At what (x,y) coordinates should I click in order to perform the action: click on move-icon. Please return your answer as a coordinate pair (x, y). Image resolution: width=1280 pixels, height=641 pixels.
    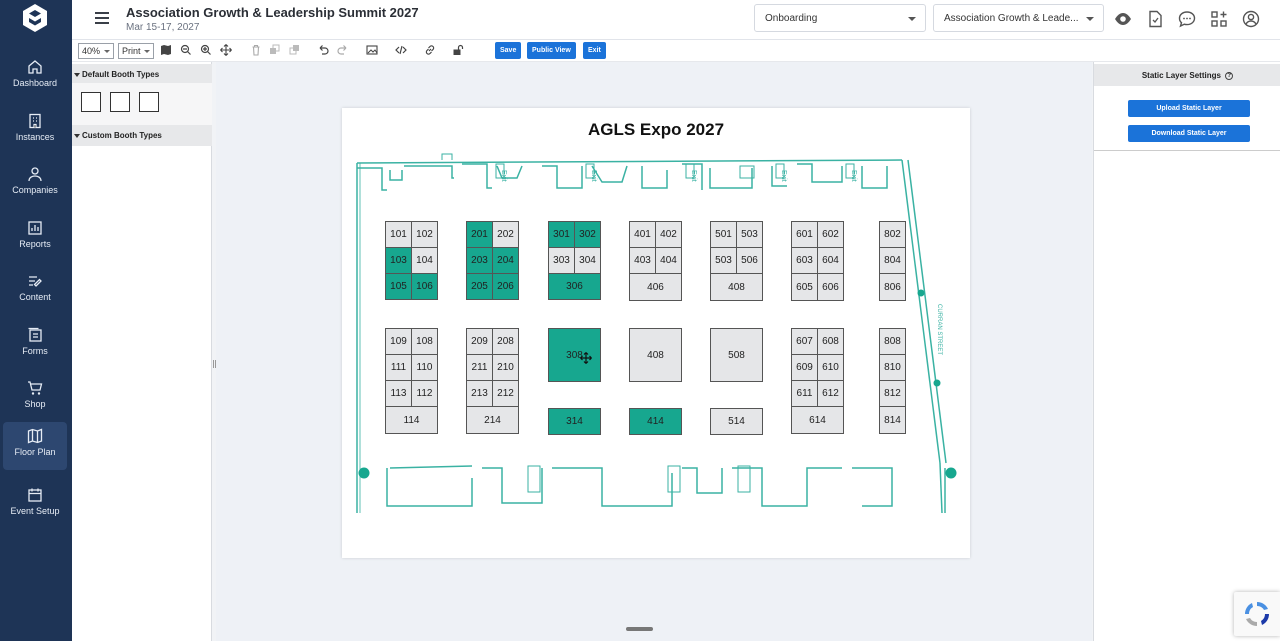
    Looking at the image, I should click on (226, 50).